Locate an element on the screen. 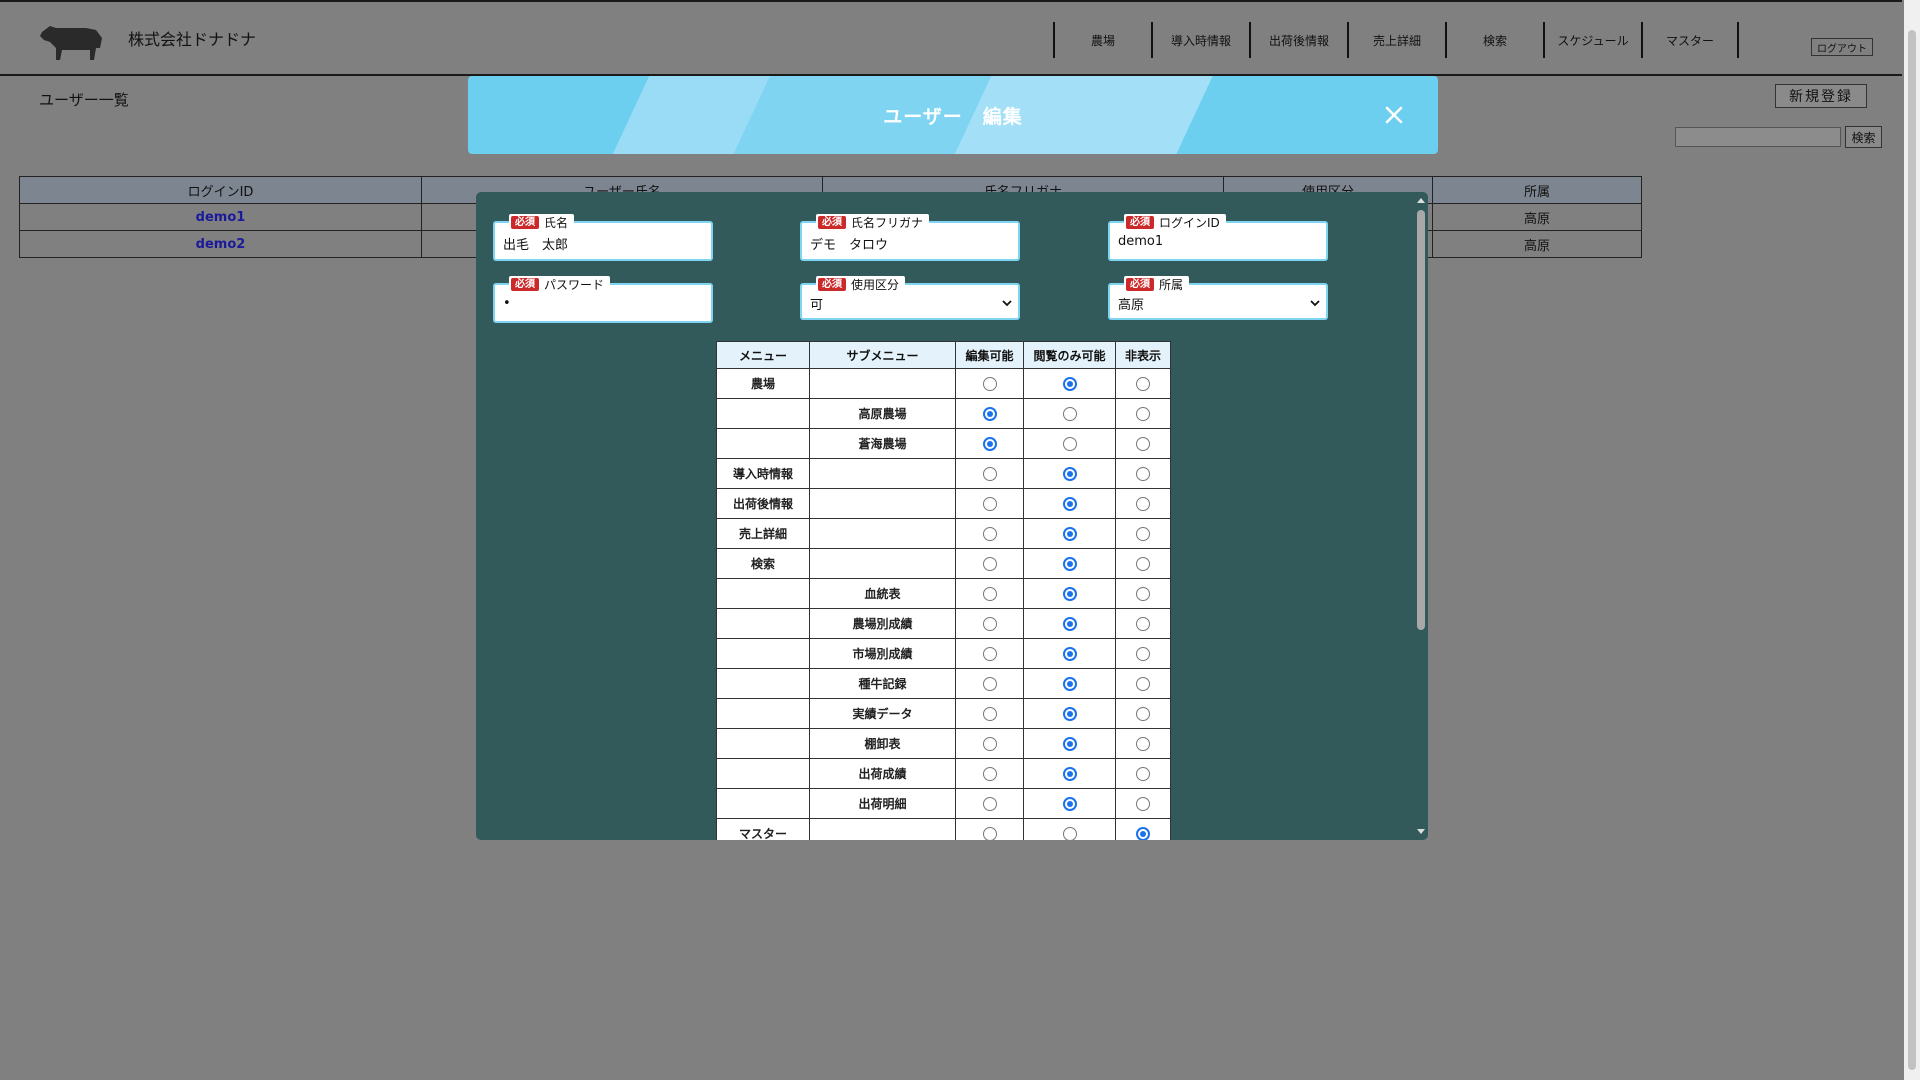  page-scrollbar is located at coordinates (1912, 540).